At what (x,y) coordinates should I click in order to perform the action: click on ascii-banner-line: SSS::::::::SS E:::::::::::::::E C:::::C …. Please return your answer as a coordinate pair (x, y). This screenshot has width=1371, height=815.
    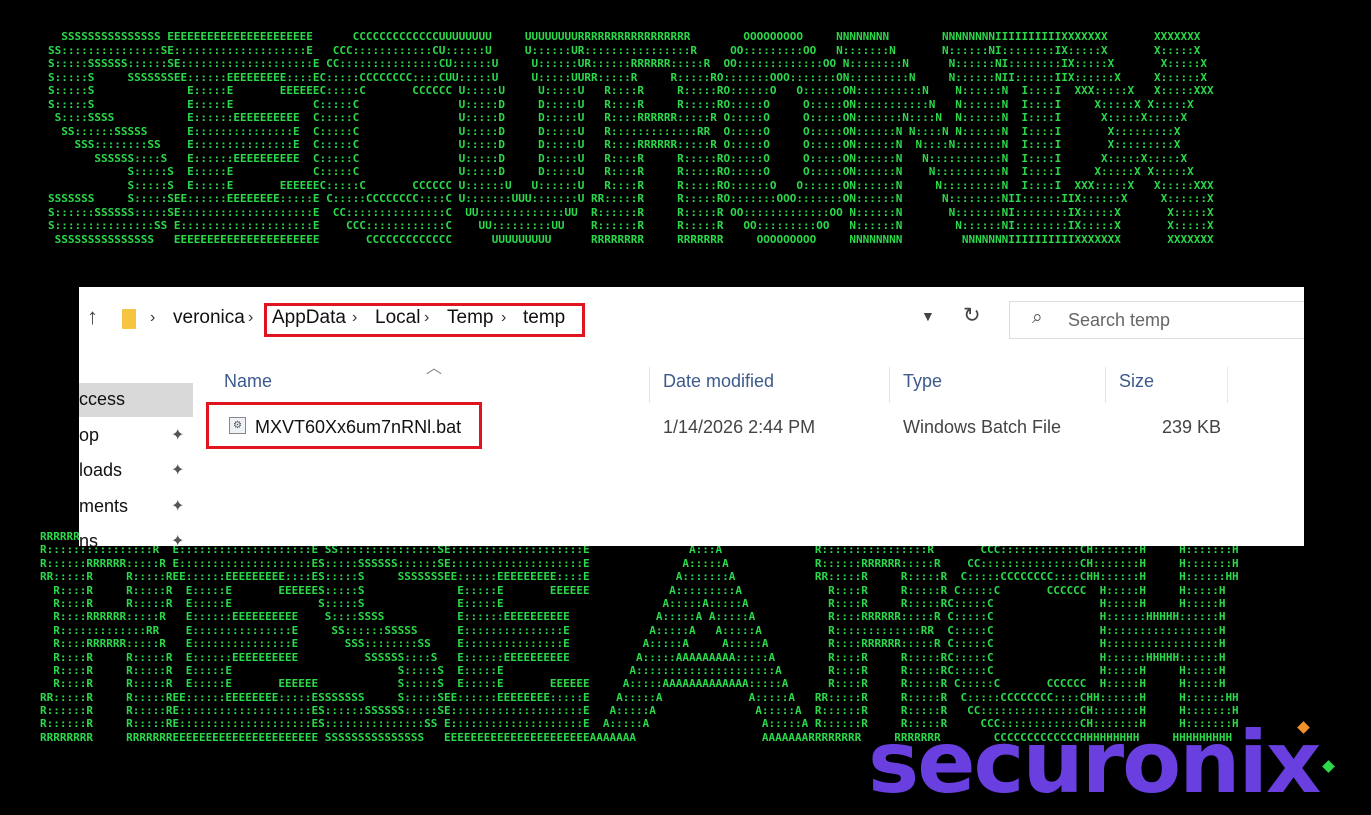
    Looking at the image, I should click on (614, 144).